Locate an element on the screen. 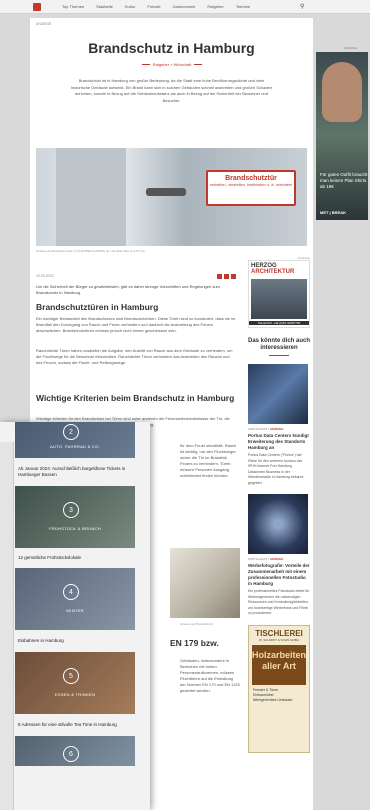  nav-item-stadtteile: Stadtteile is located at coordinates (104, 6).